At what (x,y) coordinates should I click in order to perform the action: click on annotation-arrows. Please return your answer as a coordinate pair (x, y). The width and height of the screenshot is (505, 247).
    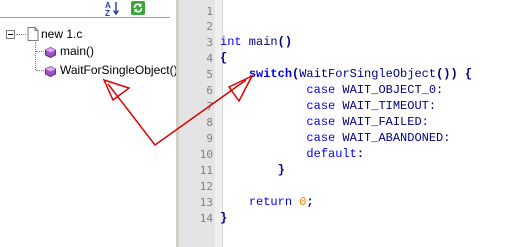
    Looking at the image, I should click on (178, 110).